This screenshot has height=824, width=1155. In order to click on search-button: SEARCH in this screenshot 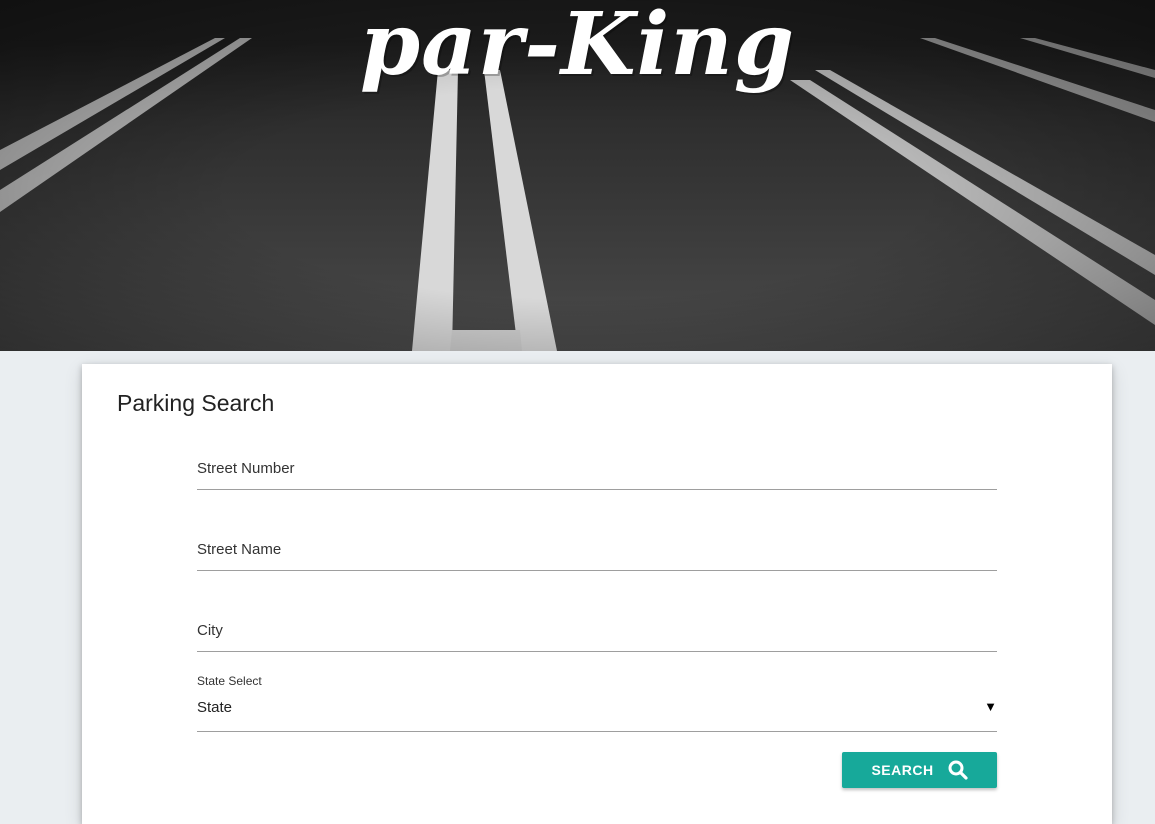, I will do `click(919, 770)`.